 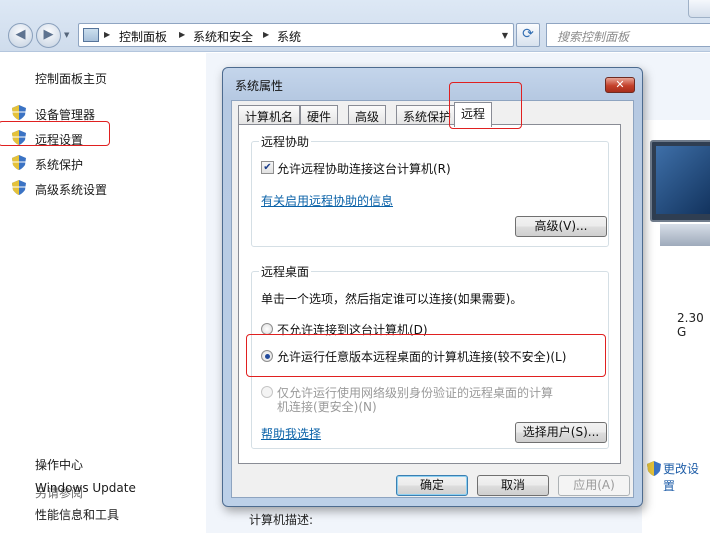 What do you see at coordinates (289, 36) in the screenshot?
I see `breadcrumb-system: 系统` at bounding box center [289, 36].